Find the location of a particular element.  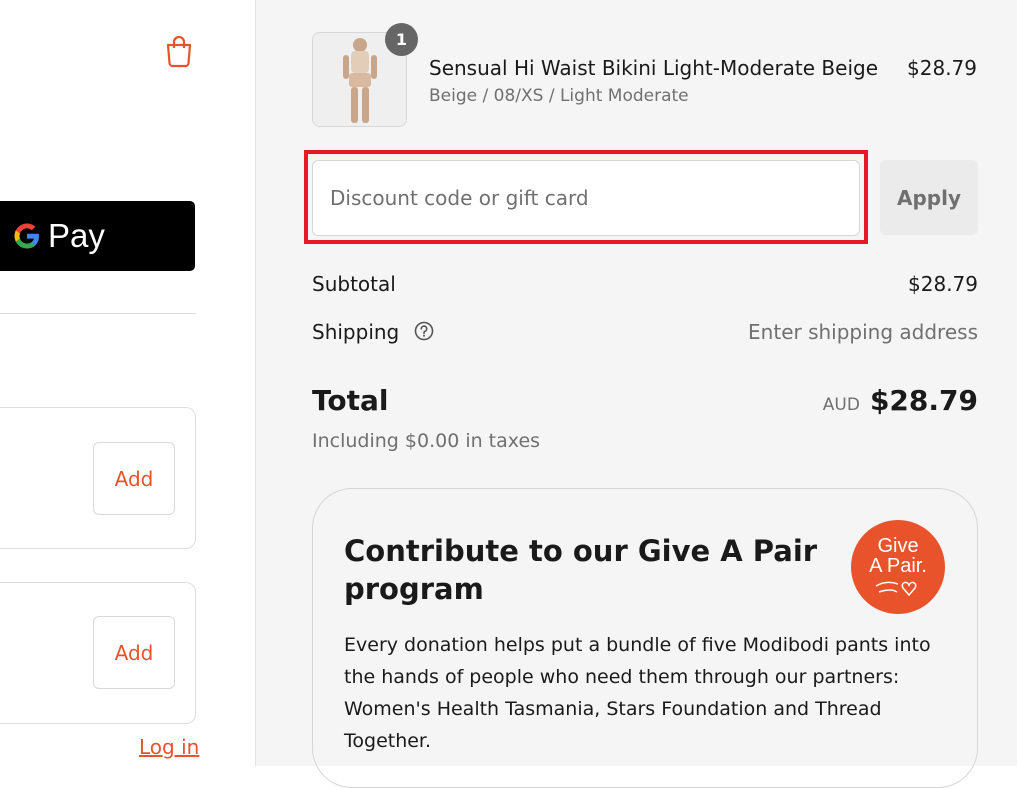

taxes-note: Including $0.00 in taxes is located at coordinates (426, 441).